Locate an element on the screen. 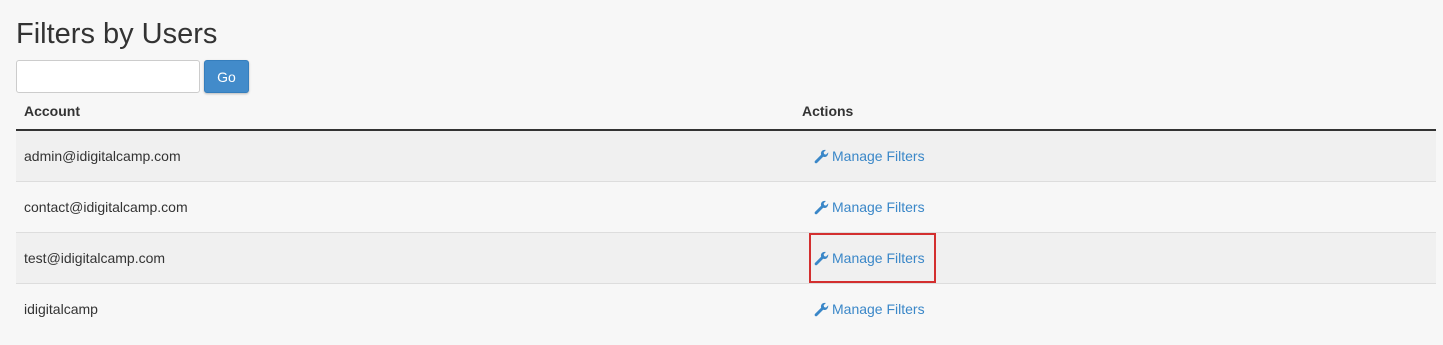 The image size is (1443, 345). table-row: contact@idigitalcamp.com Manage Filters is located at coordinates (726, 207).